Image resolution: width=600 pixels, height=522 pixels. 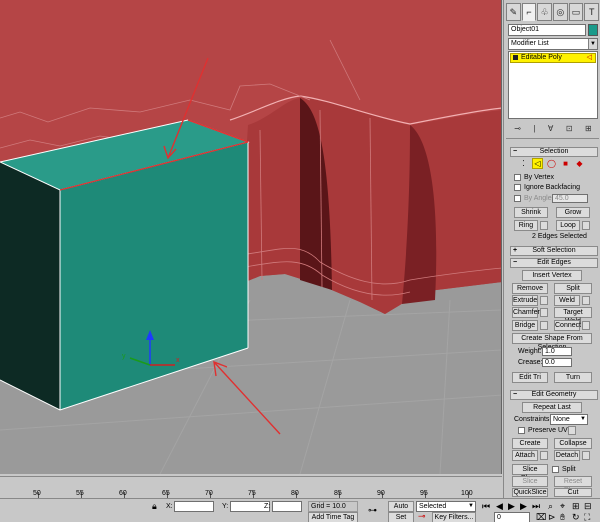 What do you see at coordinates (517, 128) in the screenshot?
I see `pin-stack-icon: ⊸` at bounding box center [517, 128].